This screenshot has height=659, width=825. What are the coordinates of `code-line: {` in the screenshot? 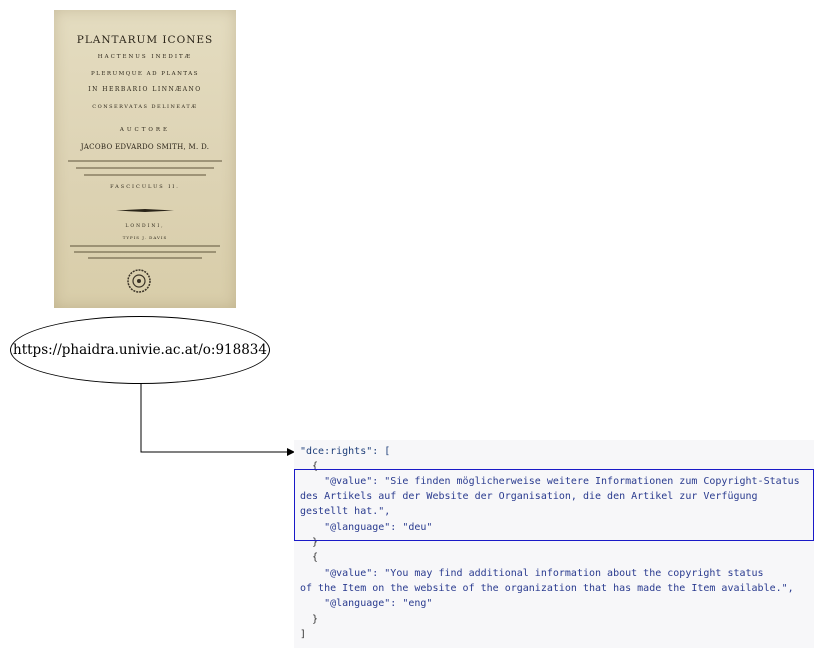 It's located at (309, 557).